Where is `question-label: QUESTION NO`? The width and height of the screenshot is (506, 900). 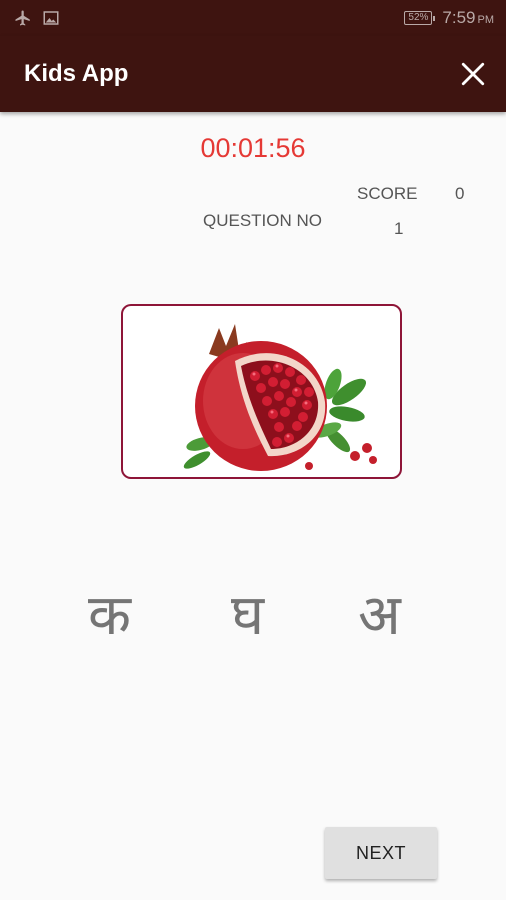
question-label: QUESTION NO is located at coordinates (263, 220).